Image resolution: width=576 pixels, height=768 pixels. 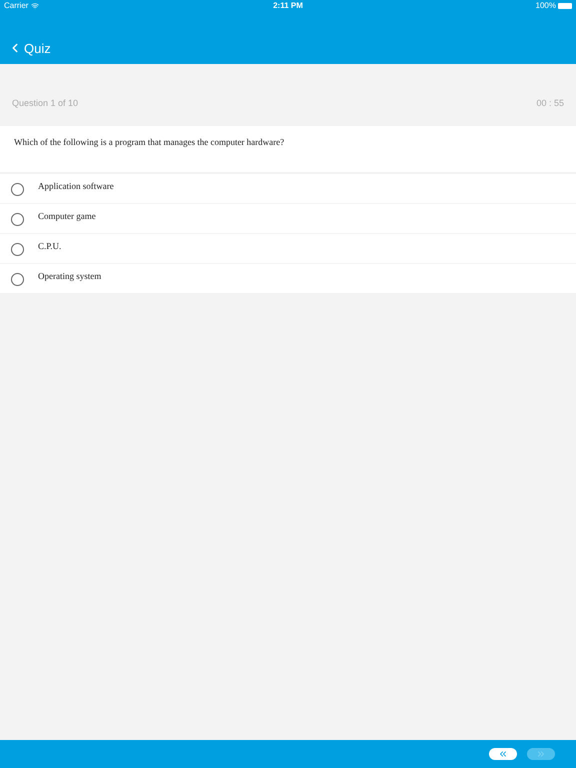 I want to click on answer-option: C.P.U., so click(x=288, y=249).